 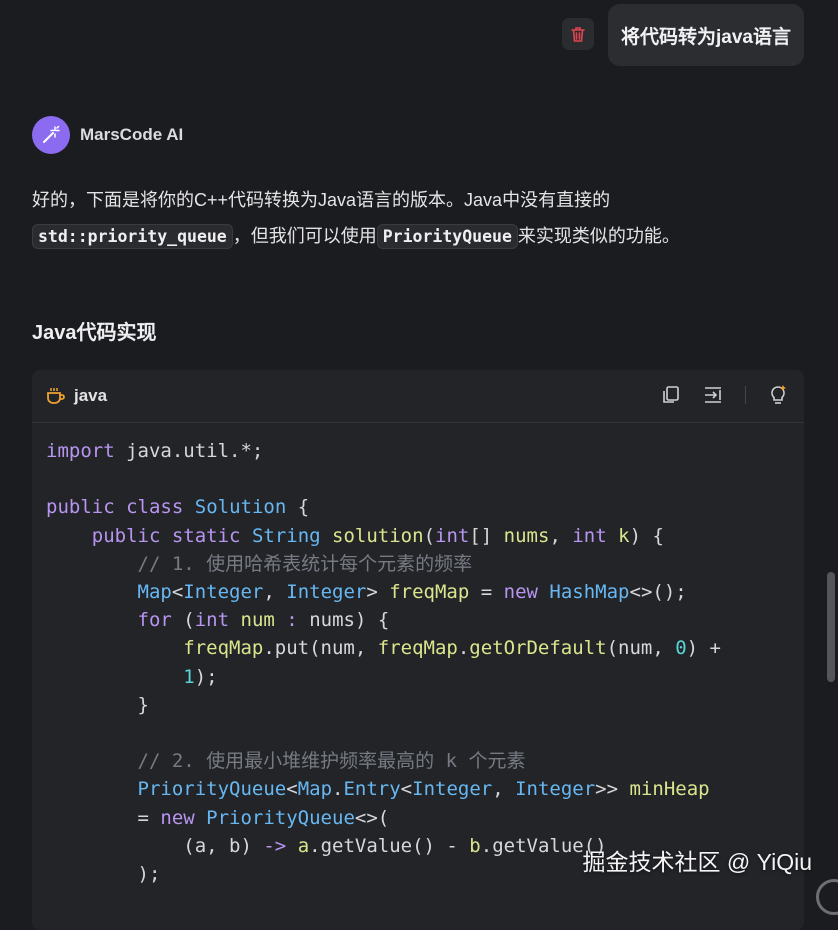 I want to click on trash-icon, so click(x=578, y=34).